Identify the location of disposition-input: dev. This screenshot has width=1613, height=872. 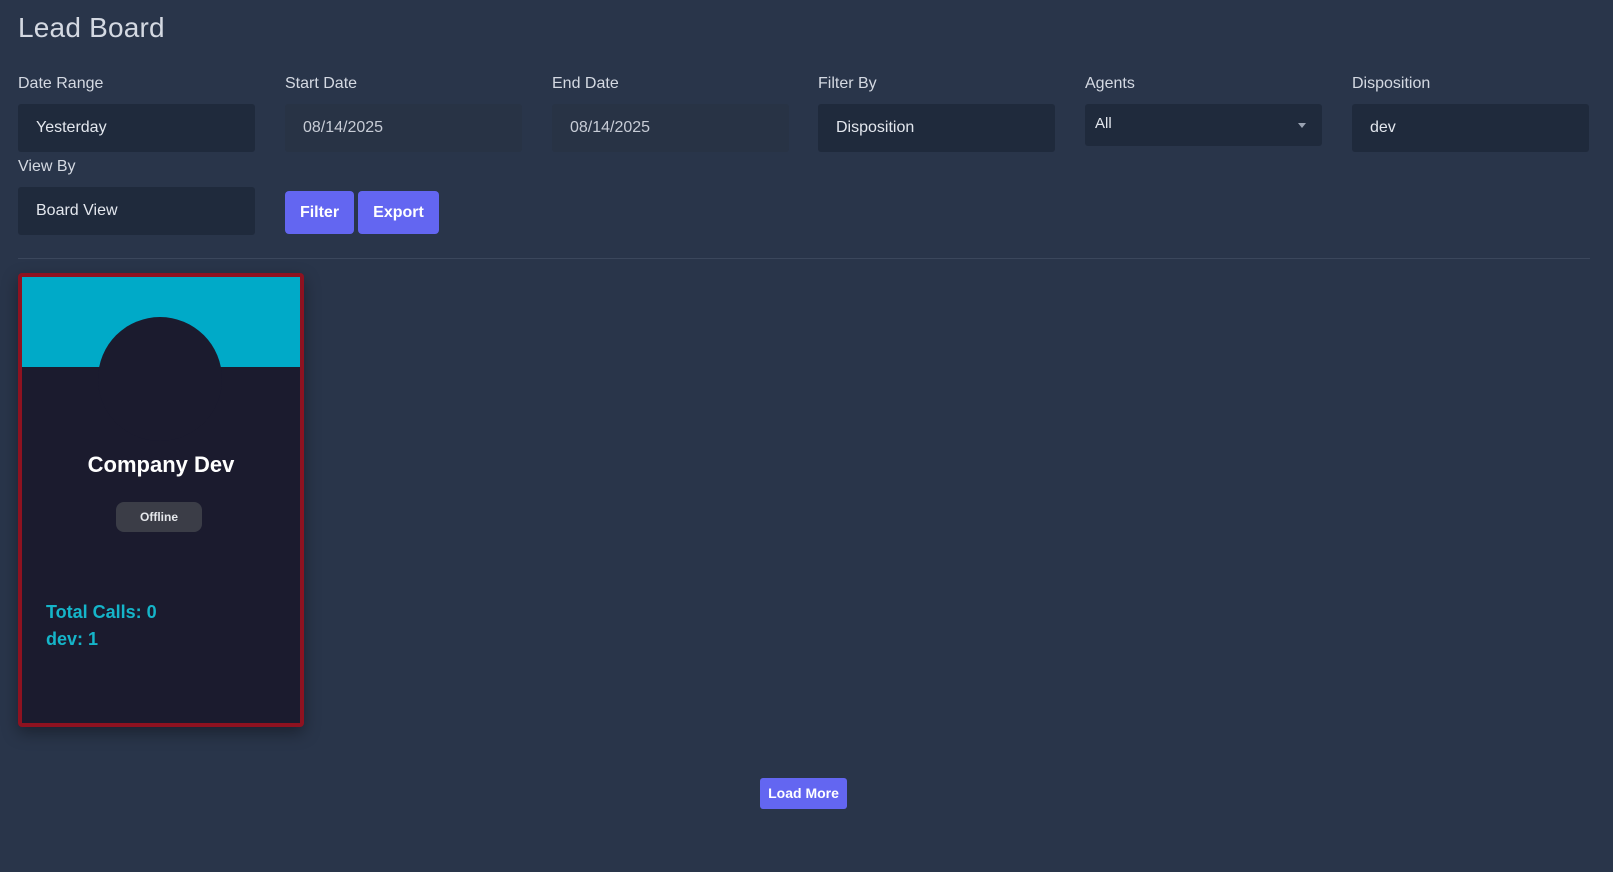
(1470, 128).